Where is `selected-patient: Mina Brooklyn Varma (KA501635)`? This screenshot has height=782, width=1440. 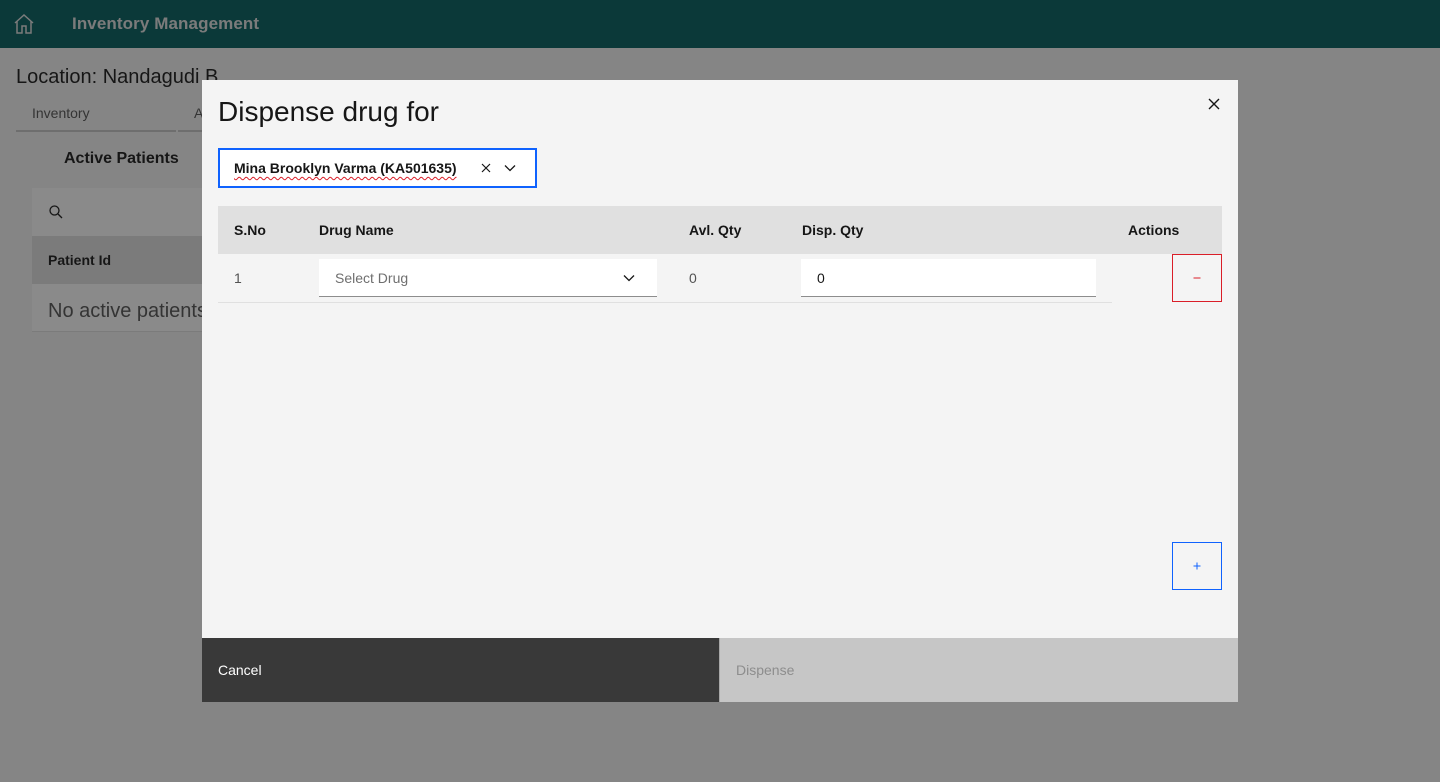
selected-patient: Mina Brooklyn Varma (KA501635) is located at coordinates (345, 168).